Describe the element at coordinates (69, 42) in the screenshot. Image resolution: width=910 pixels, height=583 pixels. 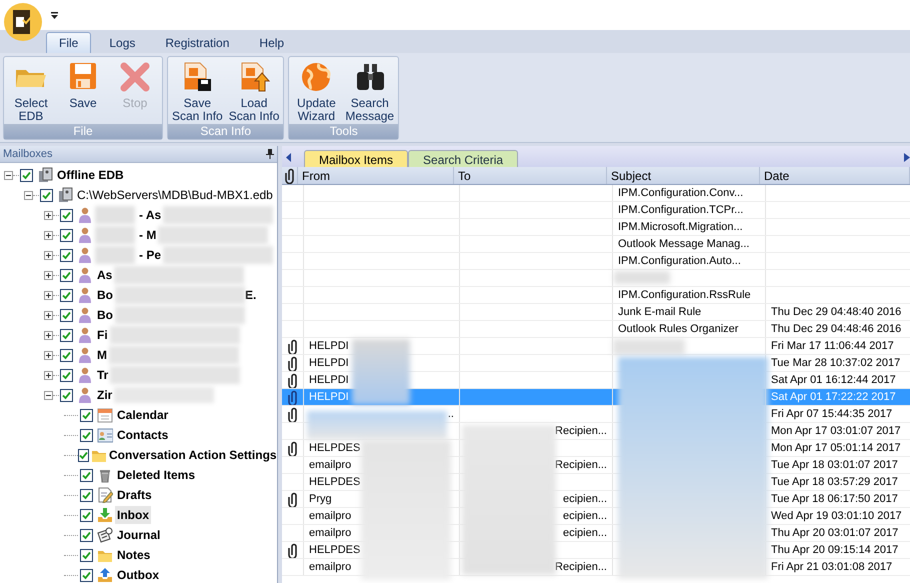
I see `menu-tab: File` at that location.